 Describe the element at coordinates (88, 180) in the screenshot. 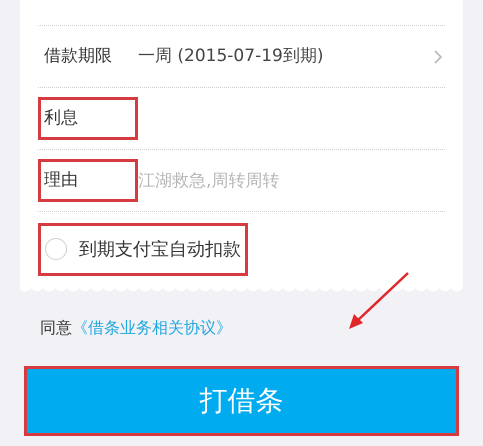

I see `field-label: 理由` at that location.